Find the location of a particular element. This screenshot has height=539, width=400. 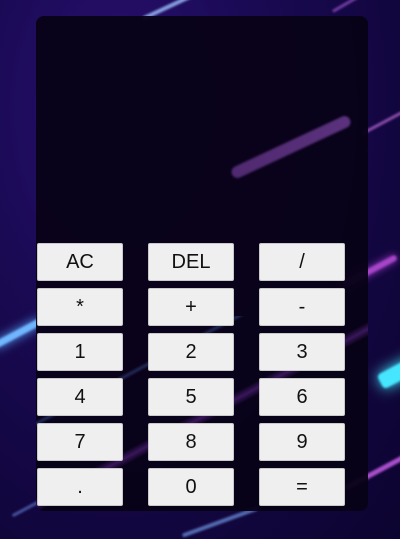

delete-button: DEL is located at coordinates (191, 262).